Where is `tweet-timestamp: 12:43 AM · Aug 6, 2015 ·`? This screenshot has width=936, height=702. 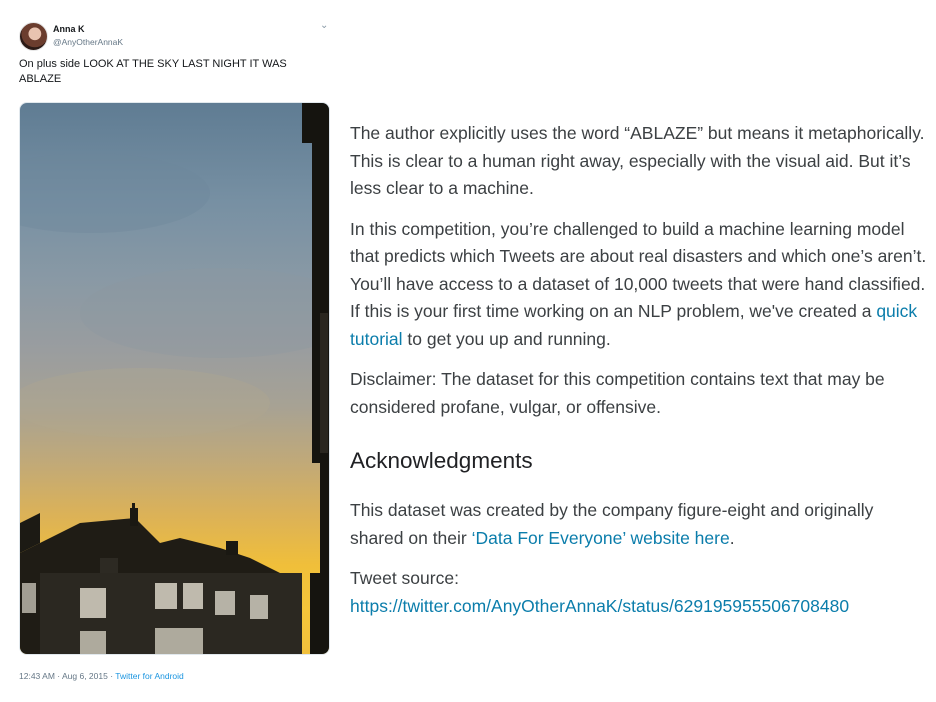
tweet-timestamp: 12:43 AM · Aug 6, 2015 · is located at coordinates (67, 676).